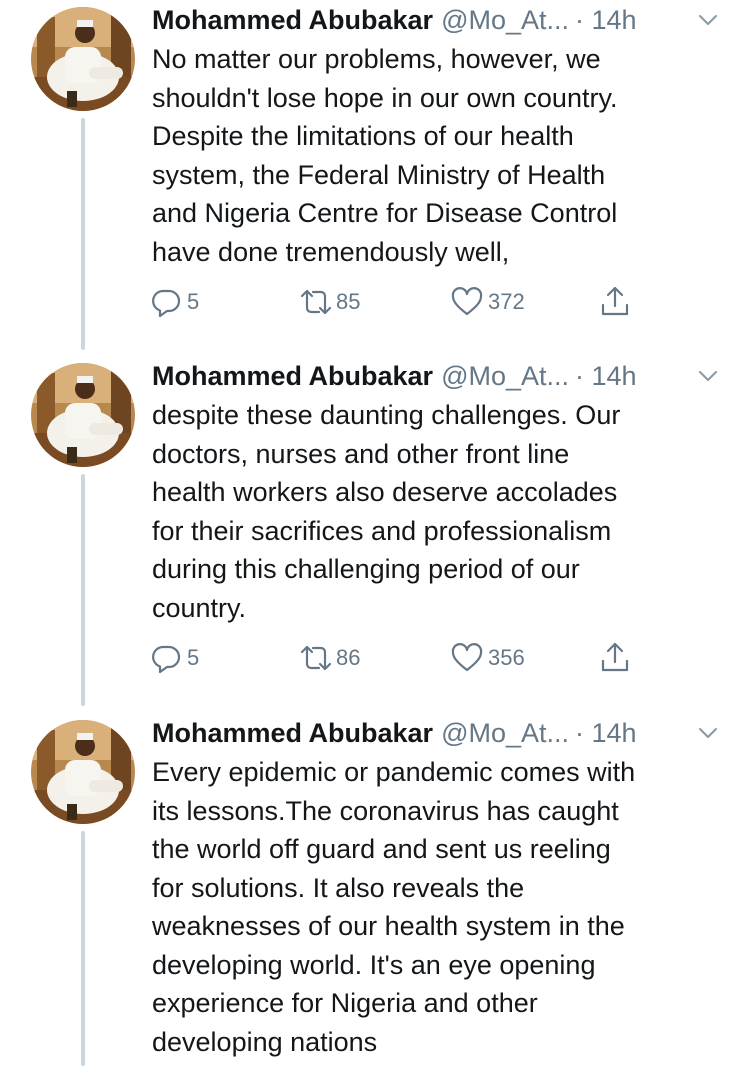  Describe the element at coordinates (430, 658) in the screenshot. I see `tweet-actions: 5 86 356` at that location.